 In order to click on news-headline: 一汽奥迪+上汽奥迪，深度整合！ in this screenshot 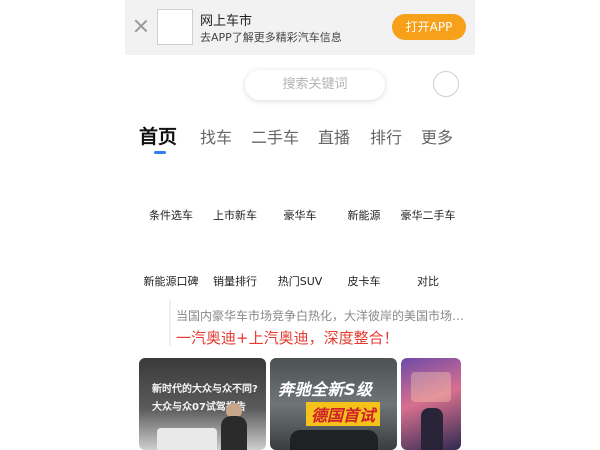, I will do `click(287, 337)`.